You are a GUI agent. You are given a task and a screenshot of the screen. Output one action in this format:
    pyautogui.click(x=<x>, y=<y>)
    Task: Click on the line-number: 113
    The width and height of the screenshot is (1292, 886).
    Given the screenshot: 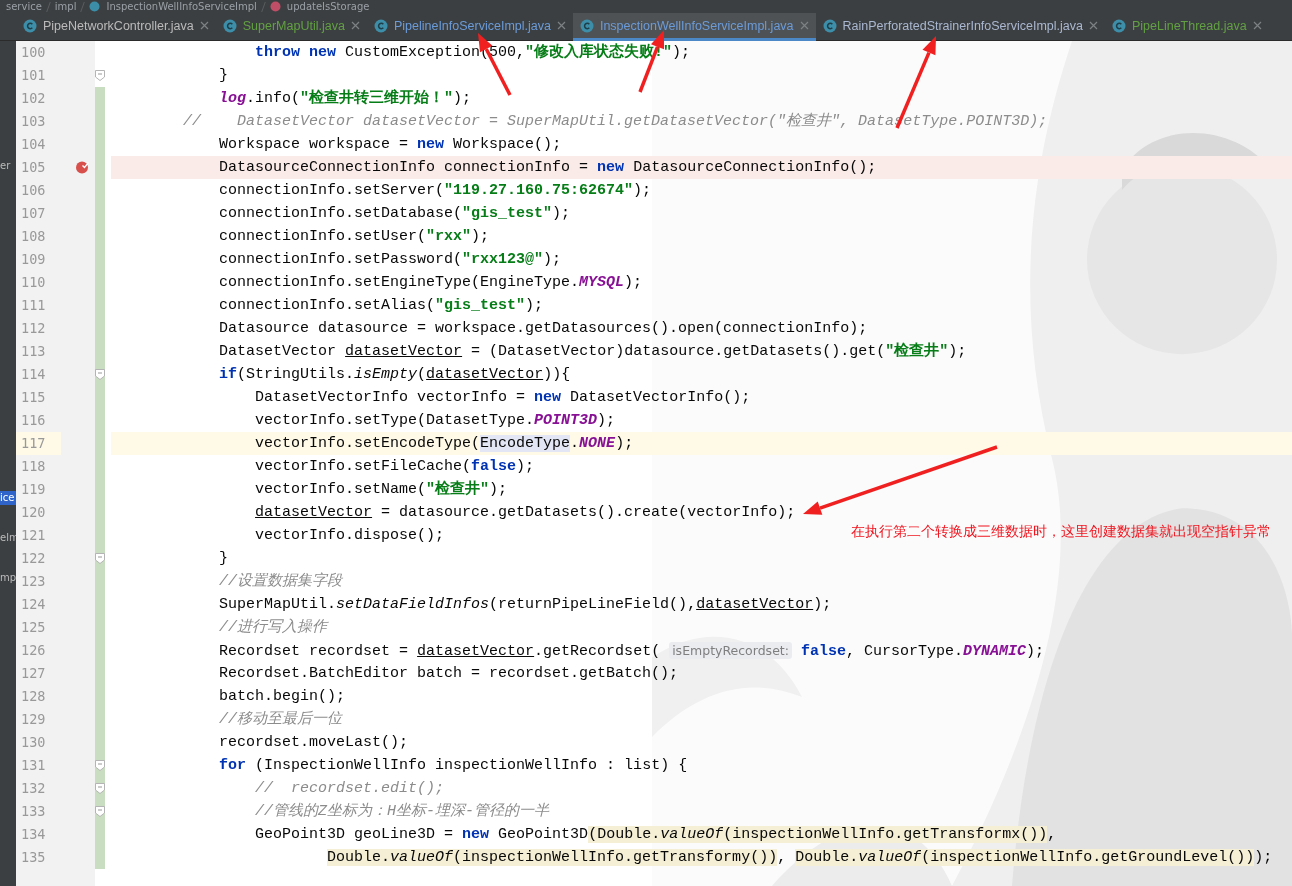 What is the action you would take?
    pyautogui.click(x=33, y=351)
    